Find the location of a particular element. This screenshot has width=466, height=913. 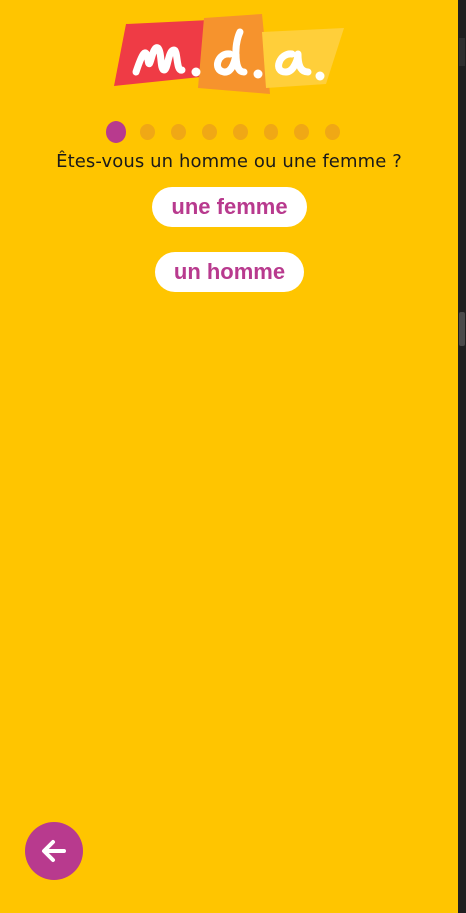

scrollbar-top-region is located at coordinates (462, 52).